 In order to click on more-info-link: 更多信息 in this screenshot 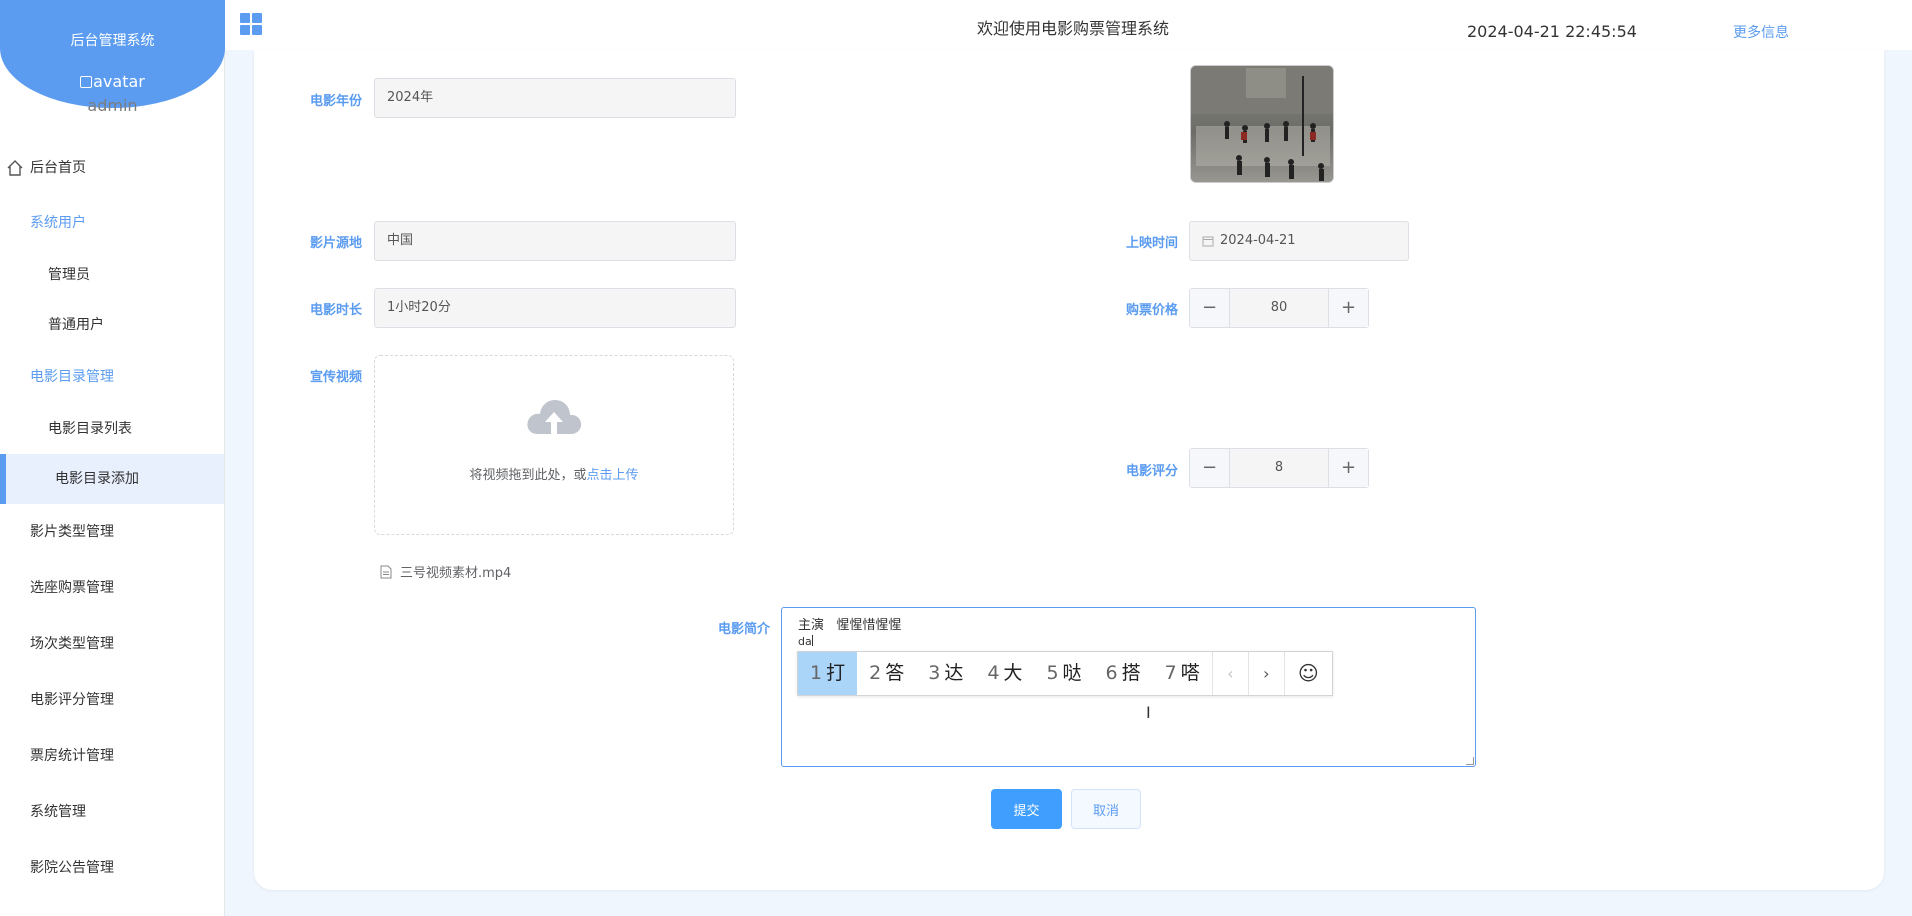, I will do `click(1761, 32)`.